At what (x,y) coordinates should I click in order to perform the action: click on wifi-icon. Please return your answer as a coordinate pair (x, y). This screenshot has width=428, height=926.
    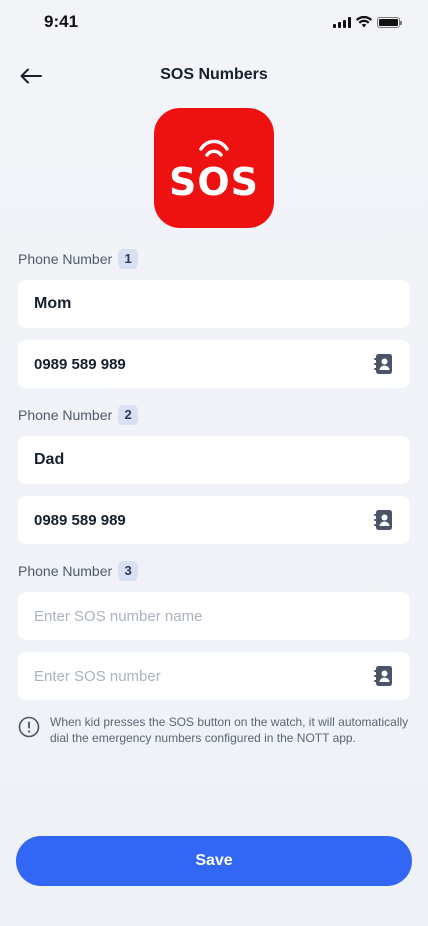
    Looking at the image, I should click on (364, 22).